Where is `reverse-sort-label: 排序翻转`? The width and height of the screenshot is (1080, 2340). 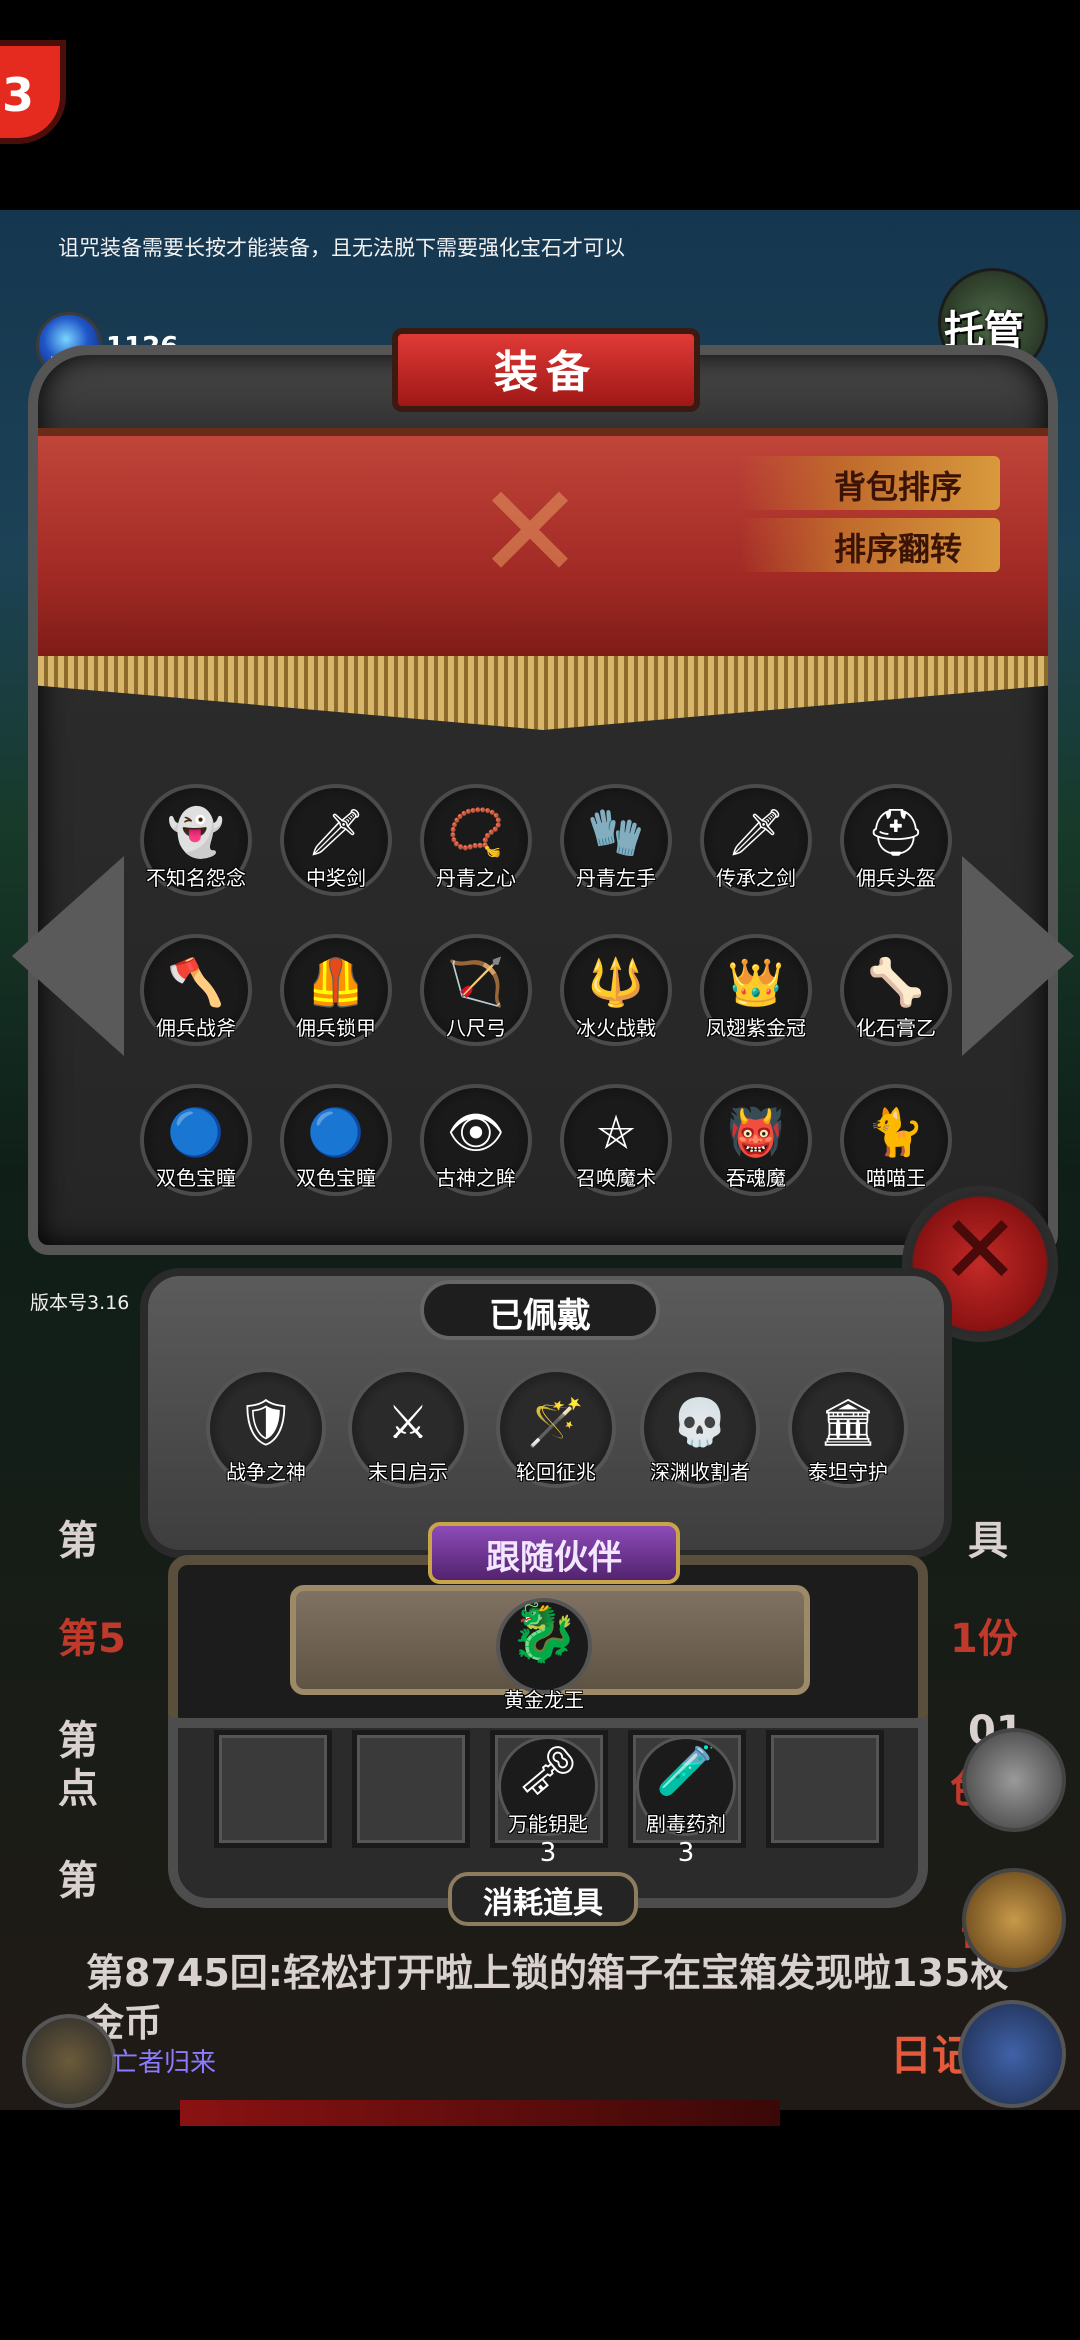 reverse-sort-label: 排序翻转 is located at coordinates (897, 549).